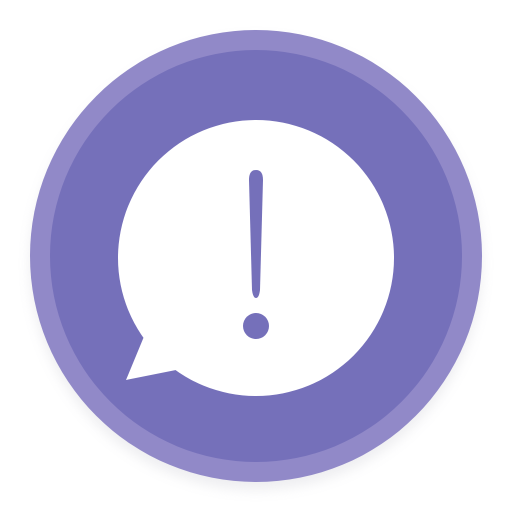  What do you see at coordinates (256, 326) in the screenshot?
I see `exclamation-mark-dot` at bounding box center [256, 326].